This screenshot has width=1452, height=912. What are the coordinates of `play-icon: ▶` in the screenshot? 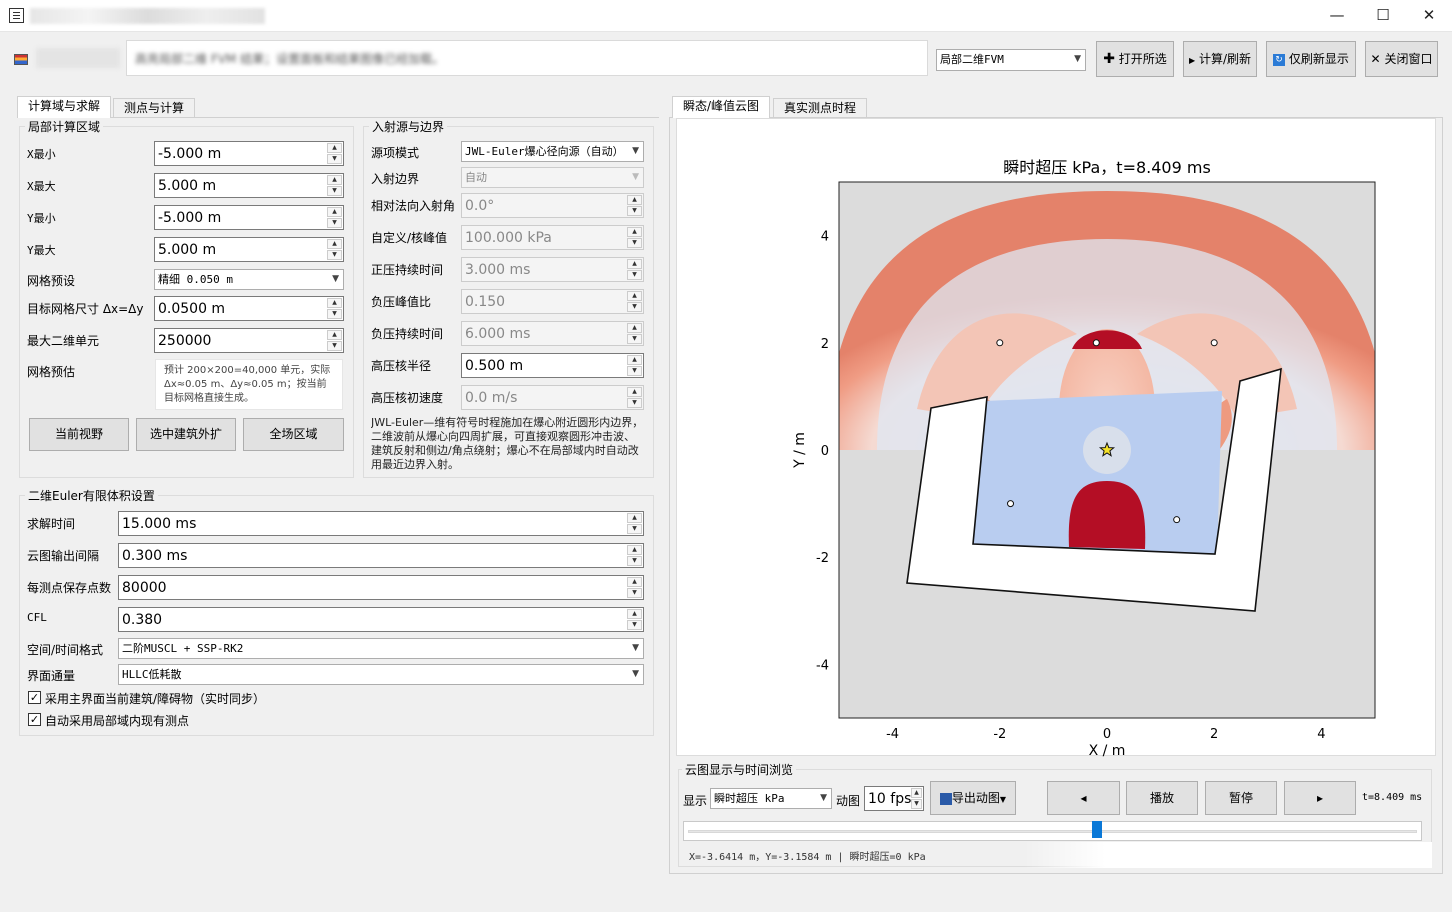 It's located at (1192, 60).